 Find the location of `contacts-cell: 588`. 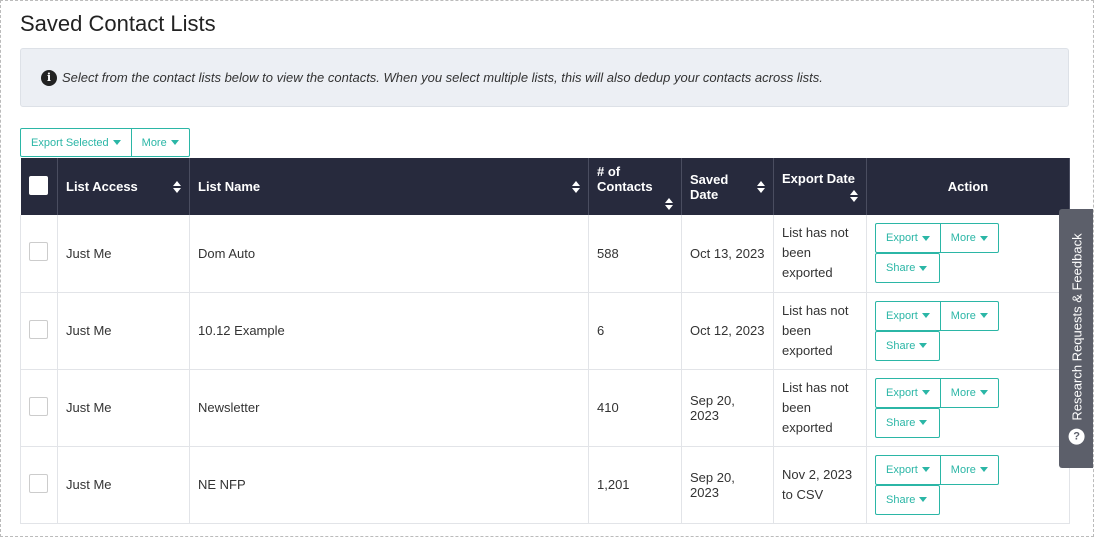

contacts-cell: 588 is located at coordinates (635, 254).